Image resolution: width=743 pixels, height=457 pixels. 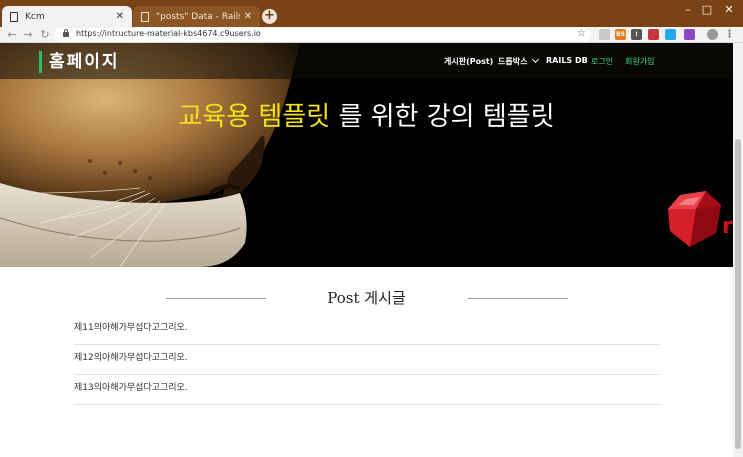 I want to click on forward-button: →, so click(x=28, y=34).